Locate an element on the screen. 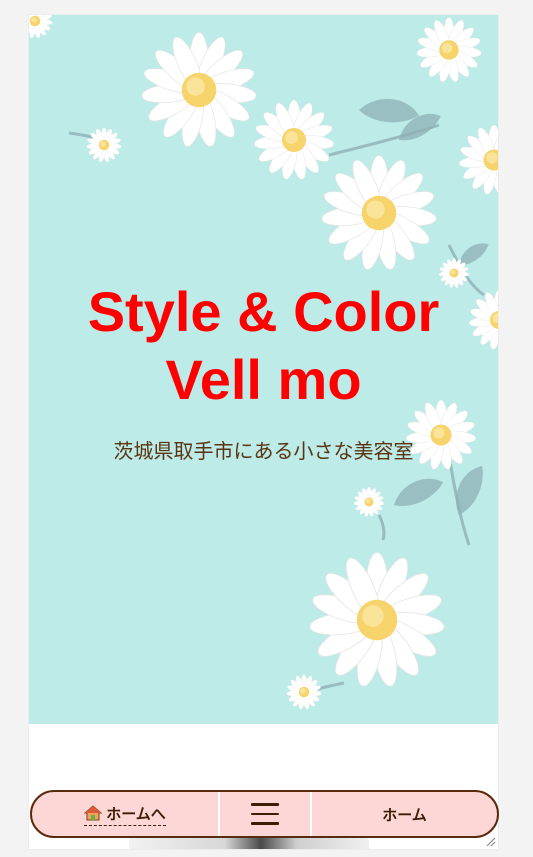  site-tagline: 茨城県取手市にある小さな美容室 is located at coordinates (263, 451).